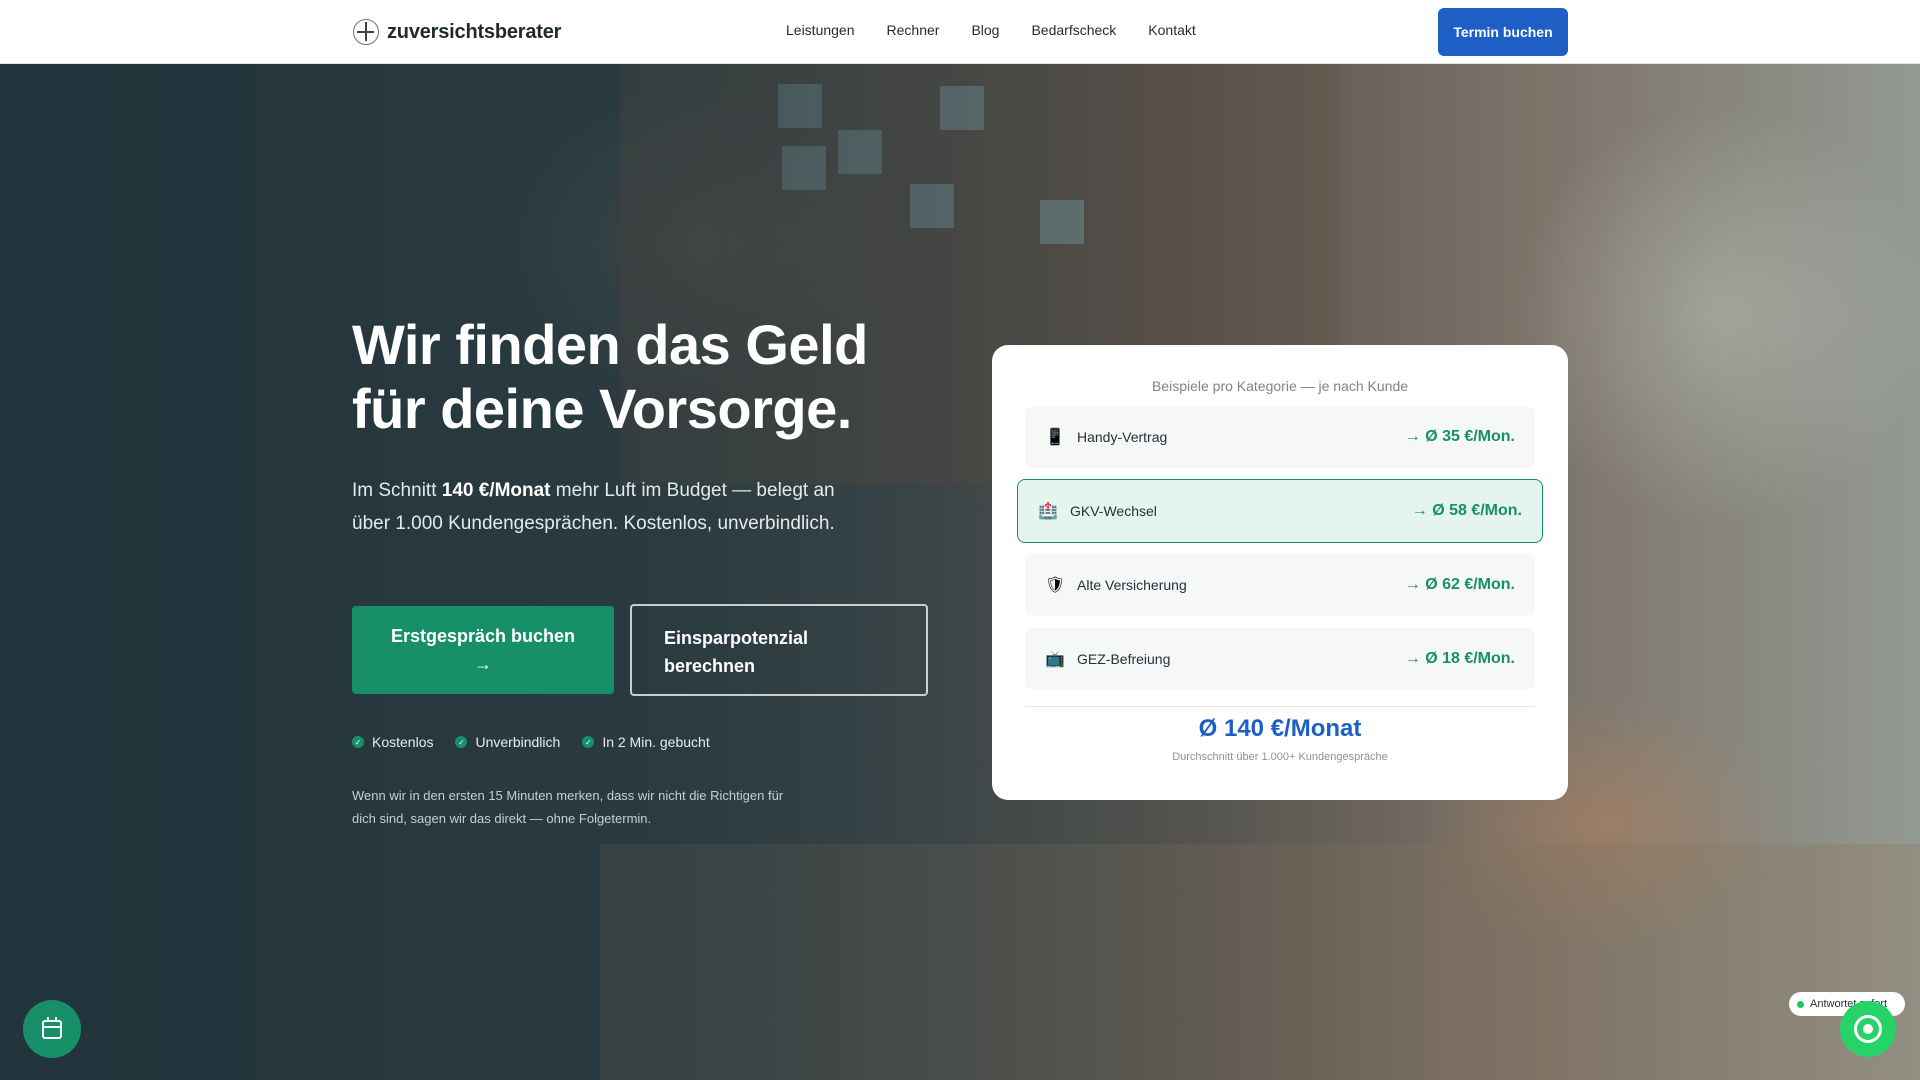 This screenshot has height=1080, width=1920. Describe the element at coordinates (779, 650) in the screenshot. I see `calculate-savings-button: Einsparpotenzial berechnen` at that location.